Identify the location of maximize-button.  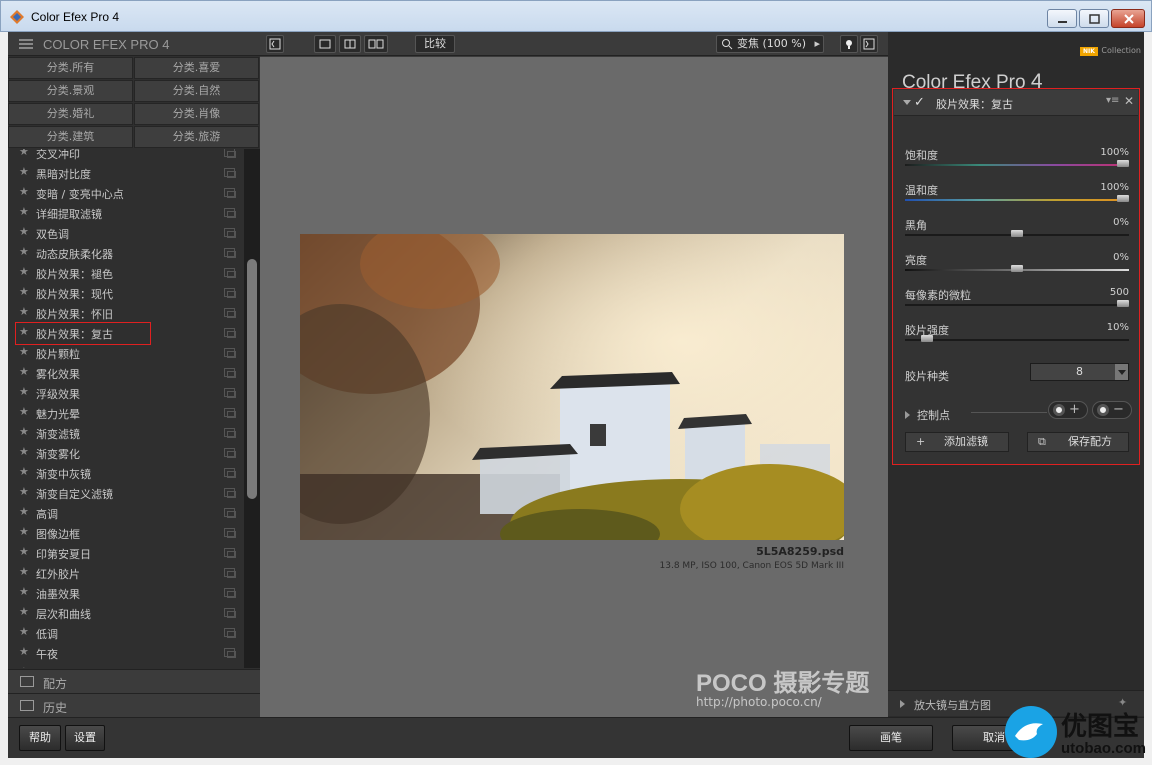
(1094, 18).